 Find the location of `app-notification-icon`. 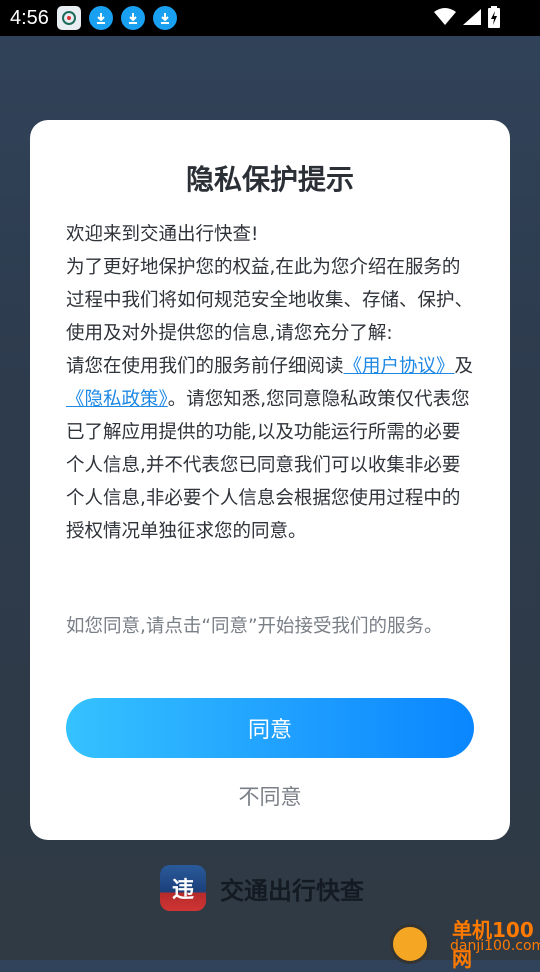

app-notification-icon is located at coordinates (68, 18).